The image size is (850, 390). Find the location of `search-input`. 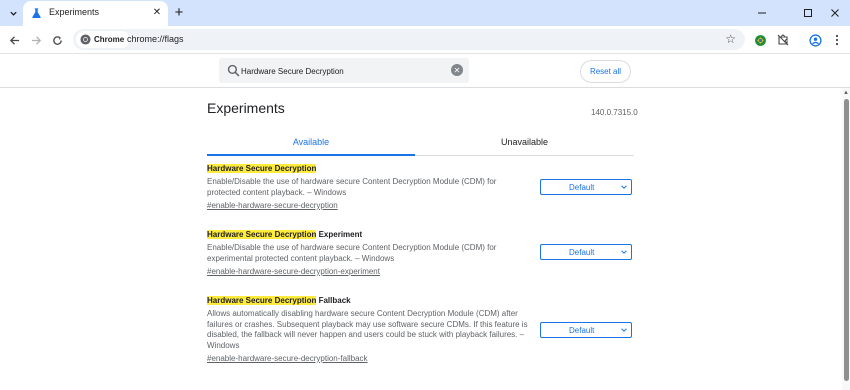

search-input is located at coordinates (341, 71).